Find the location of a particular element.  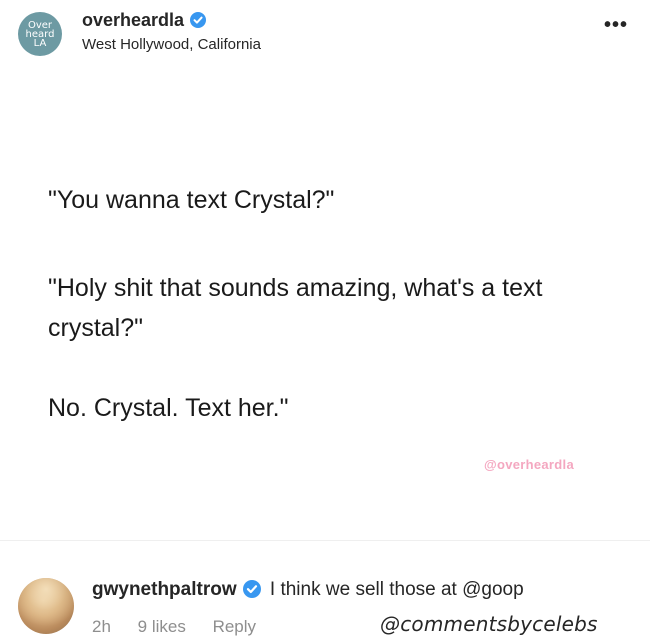

comment-meta: 2h 9 likes Reply is located at coordinates (185, 627).